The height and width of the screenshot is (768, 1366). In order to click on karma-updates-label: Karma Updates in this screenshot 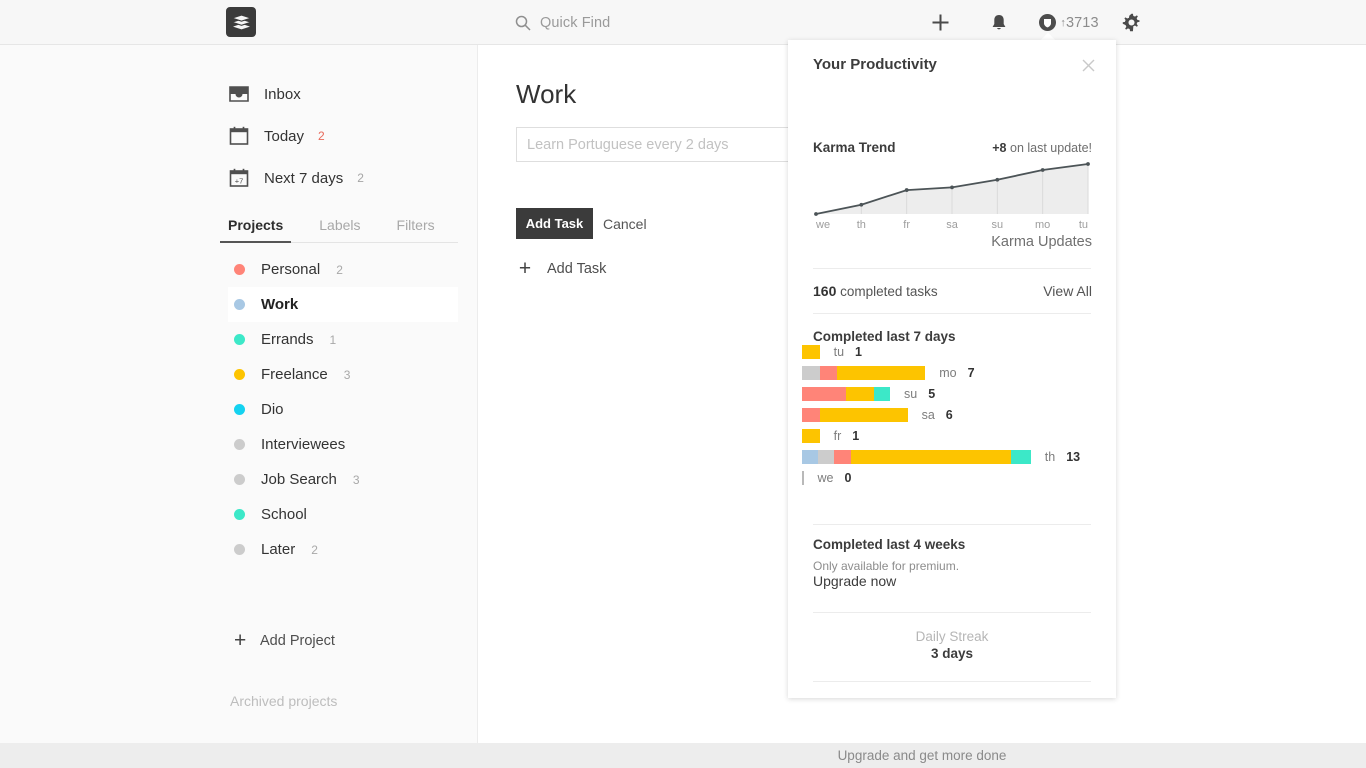, I will do `click(1041, 242)`.